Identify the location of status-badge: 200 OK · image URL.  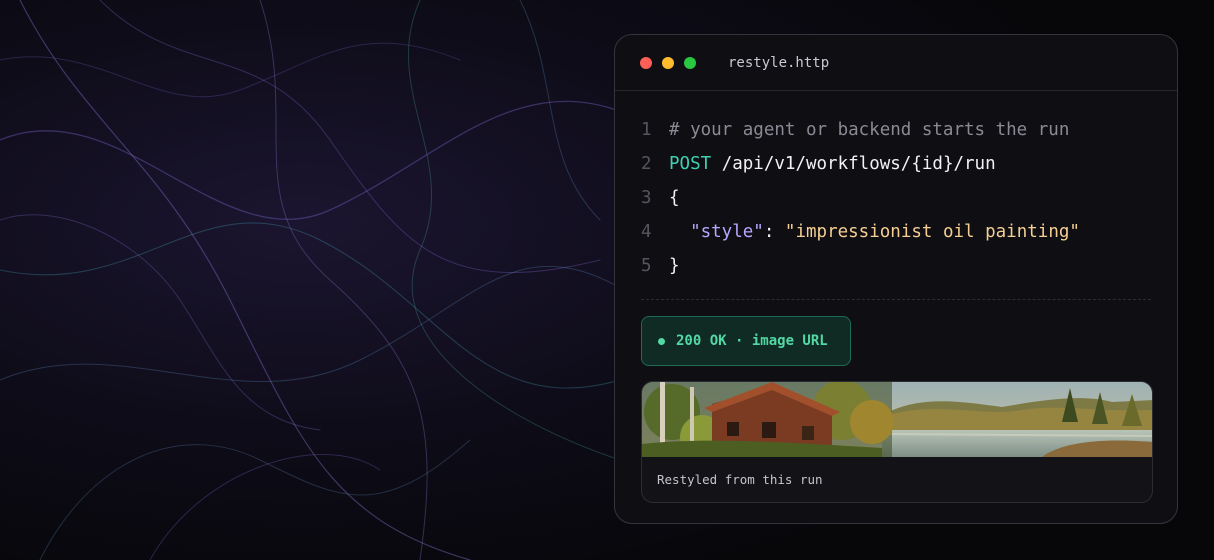
(746, 341).